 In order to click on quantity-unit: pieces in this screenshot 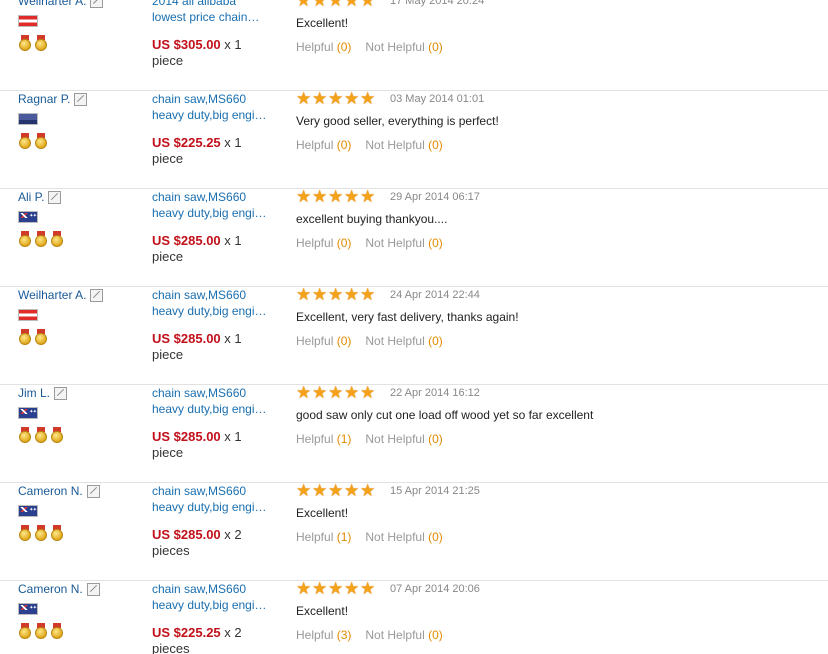, I will do `click(171, 647)`.